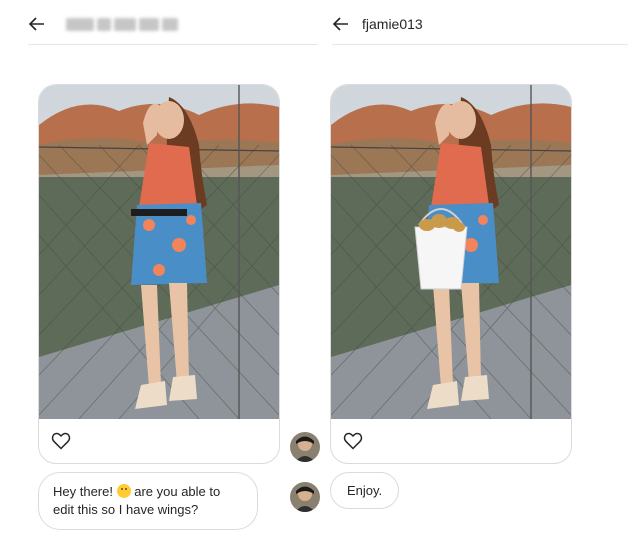 The width and height of the screenshot is (636, 548). I want to click on reply-message-bubble: Enjoy., so click(365, 490).